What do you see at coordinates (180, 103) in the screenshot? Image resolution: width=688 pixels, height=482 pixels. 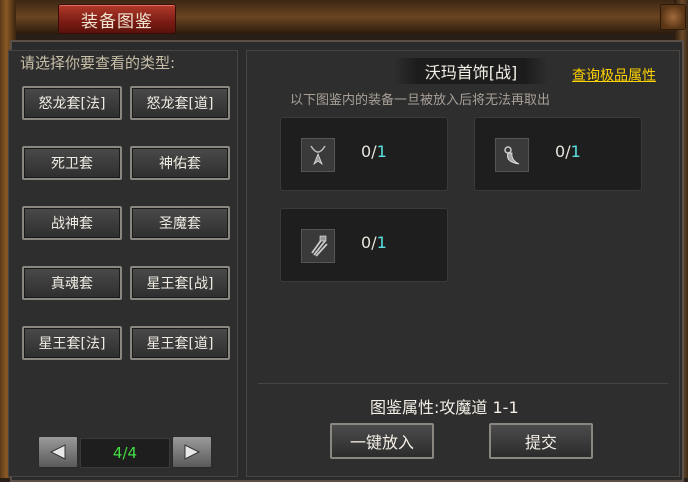 I see `type-button-nulong-dao: 怒龙套[道]` at bounding box center [180, 103].